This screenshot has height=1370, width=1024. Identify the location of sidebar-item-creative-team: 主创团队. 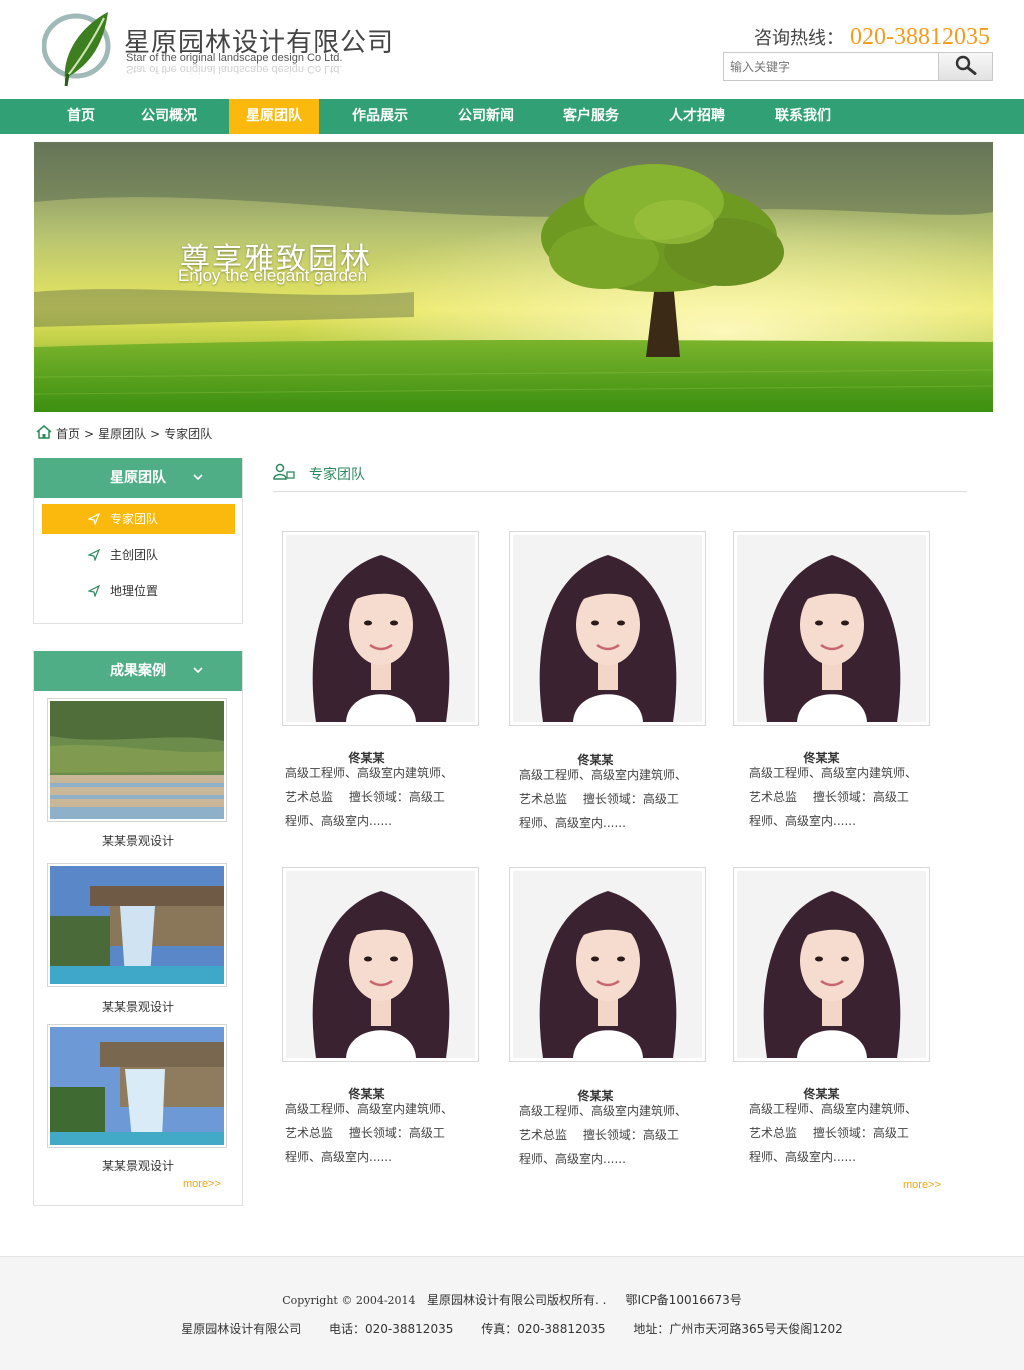
(138, 555).